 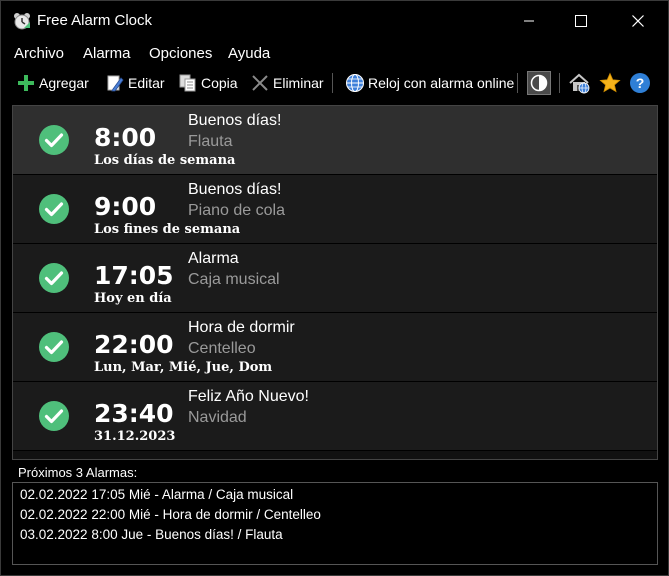 What do you see at coordinates (441, 83) in the screenshot?
I see `online-alarm-button-label: Reloj con alarma online` at bounding box center [441, 83].